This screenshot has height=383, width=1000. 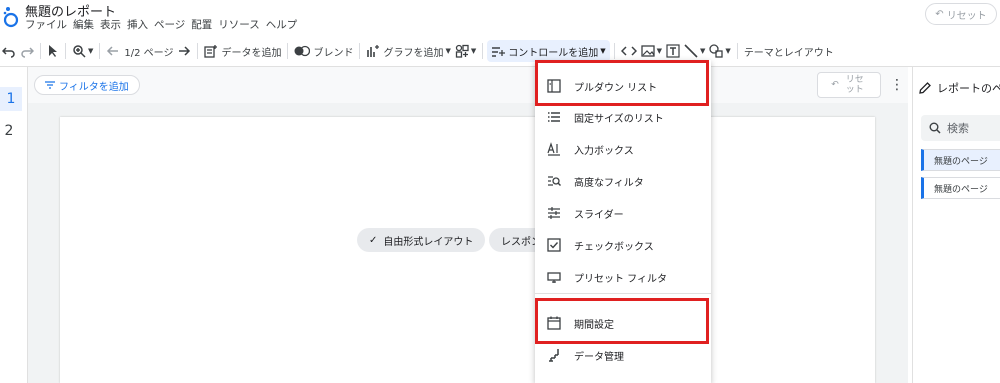 I want to click on text-icon, so click(x=673, y=51).